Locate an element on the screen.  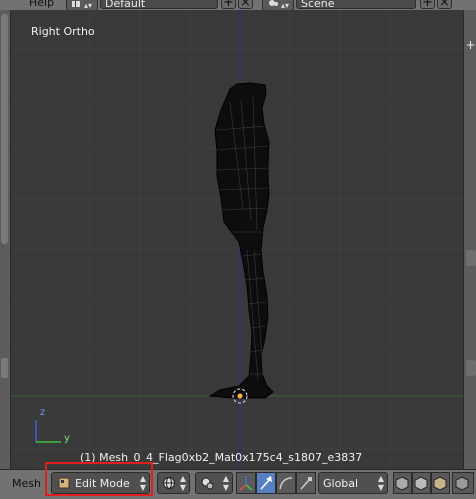
y-axis-label: y is located at coordinates (67, 438).